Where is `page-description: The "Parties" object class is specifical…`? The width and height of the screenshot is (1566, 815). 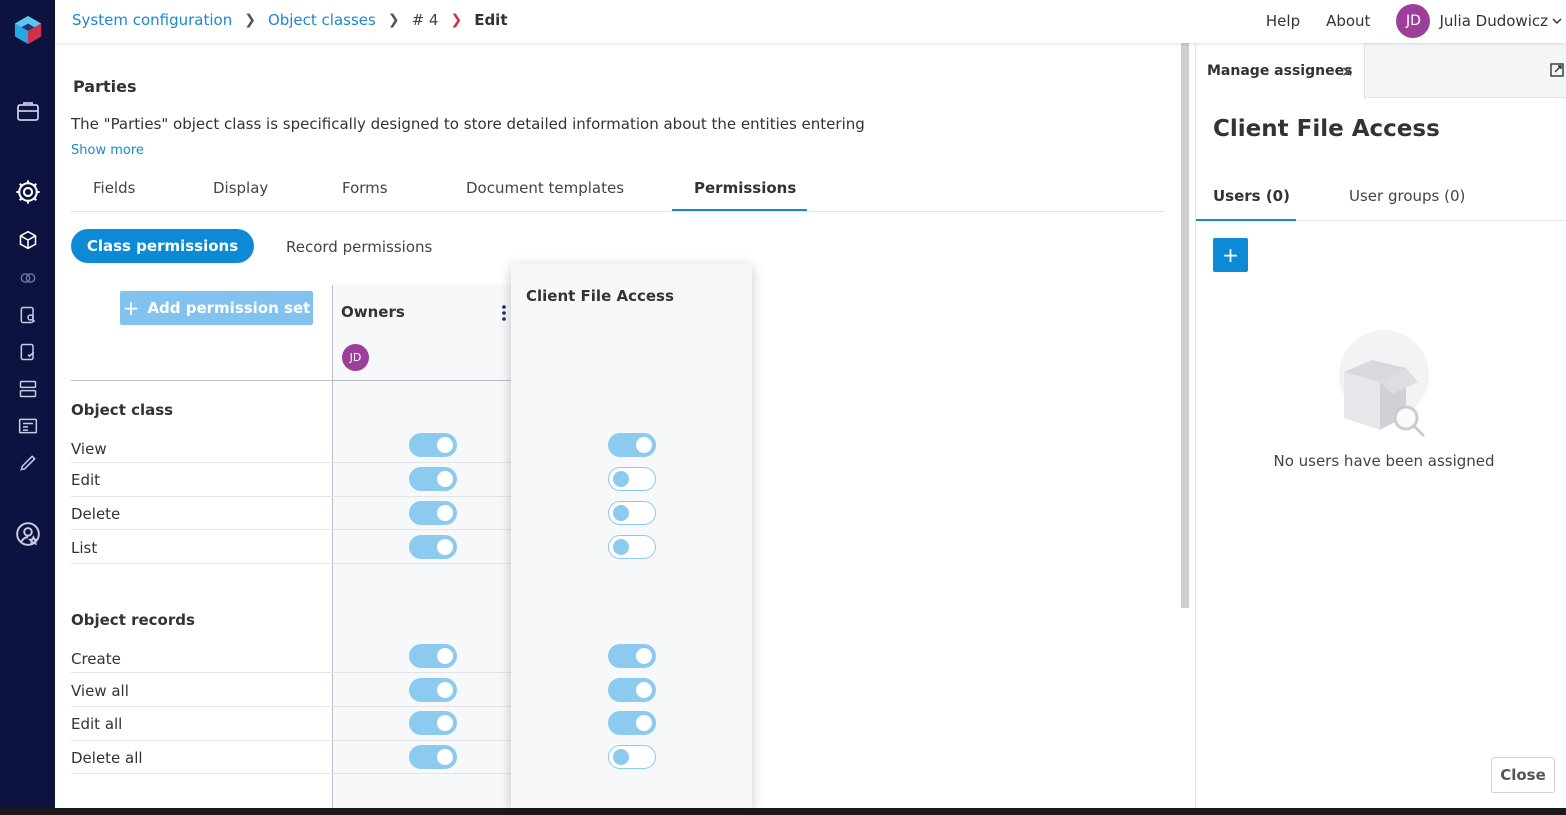
page-description: The "Parties" object class is specifical… is located at coordinates (468, 124).